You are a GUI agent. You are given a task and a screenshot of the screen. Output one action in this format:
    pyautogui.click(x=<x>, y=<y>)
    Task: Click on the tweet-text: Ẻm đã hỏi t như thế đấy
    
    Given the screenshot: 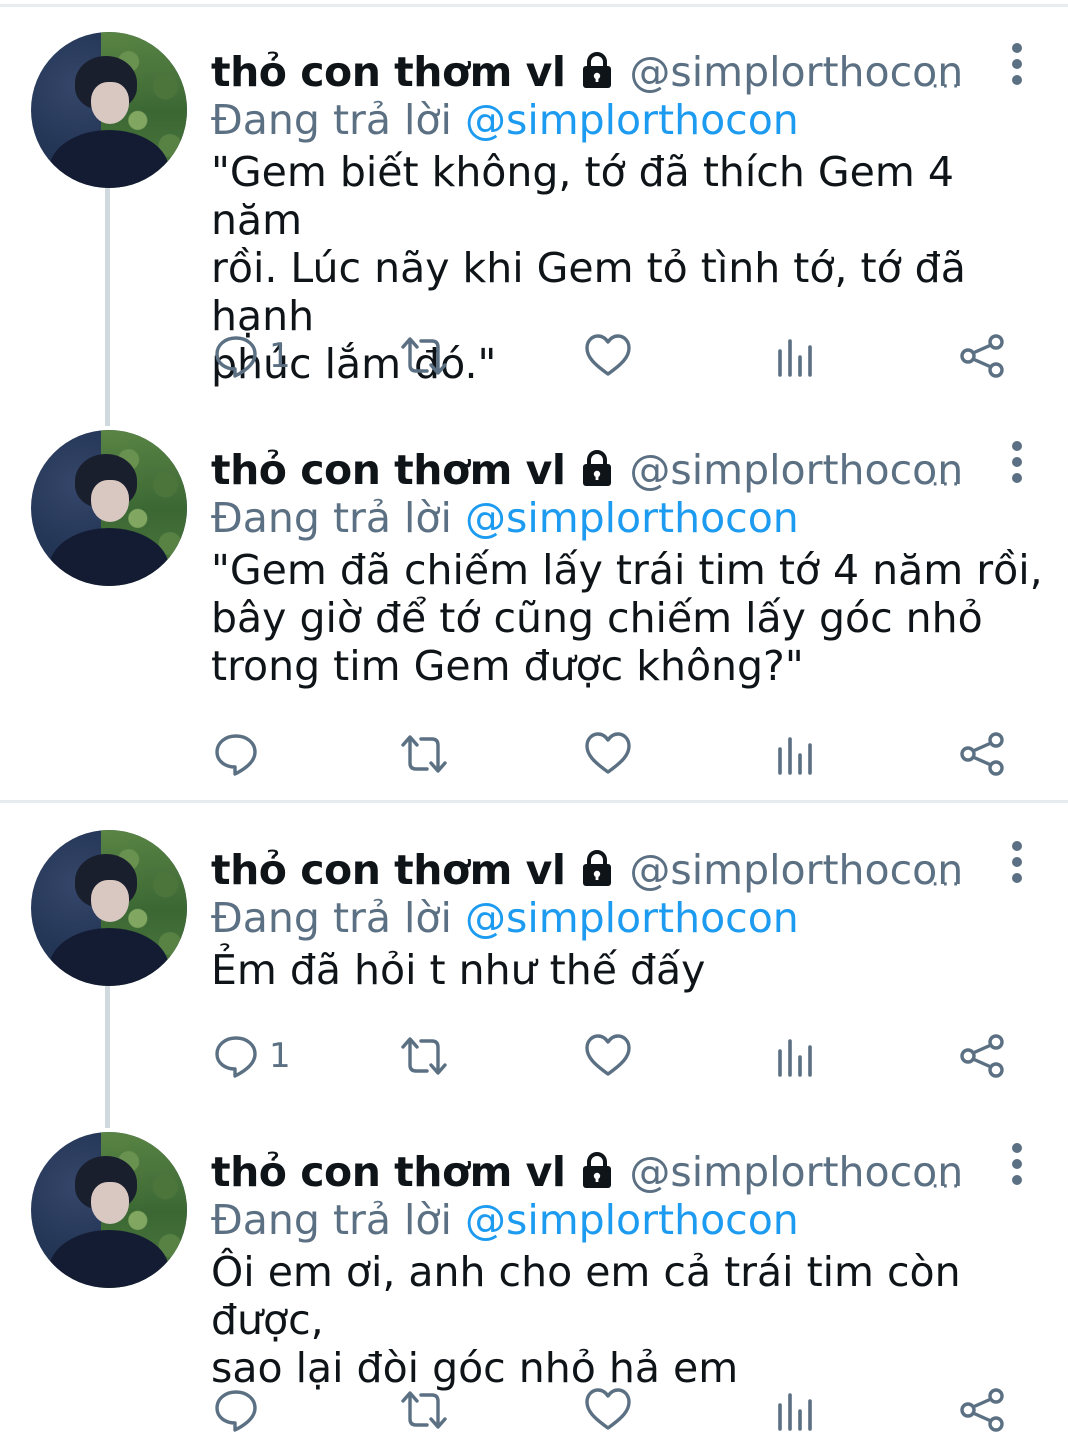 What is the action you would take?
    pyautogui.click(x=458, y=970)
    